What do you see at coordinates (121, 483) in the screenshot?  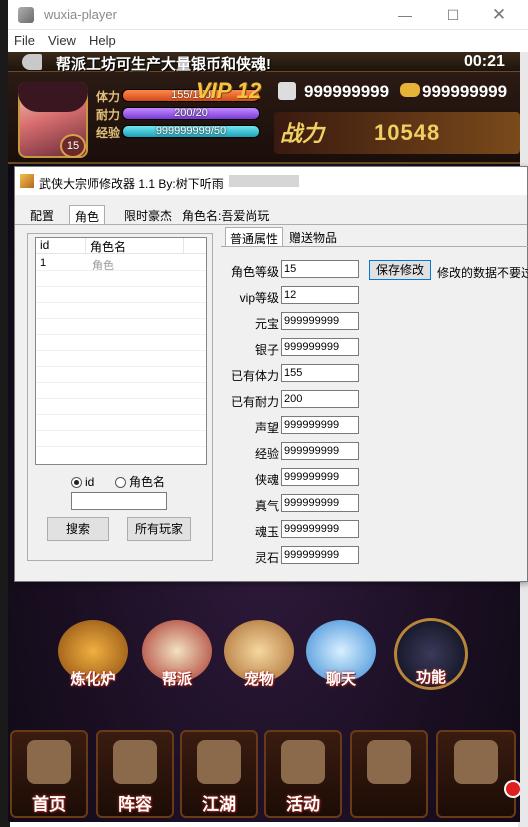 I see `radio-role-name` at bounding box center [121, 483].